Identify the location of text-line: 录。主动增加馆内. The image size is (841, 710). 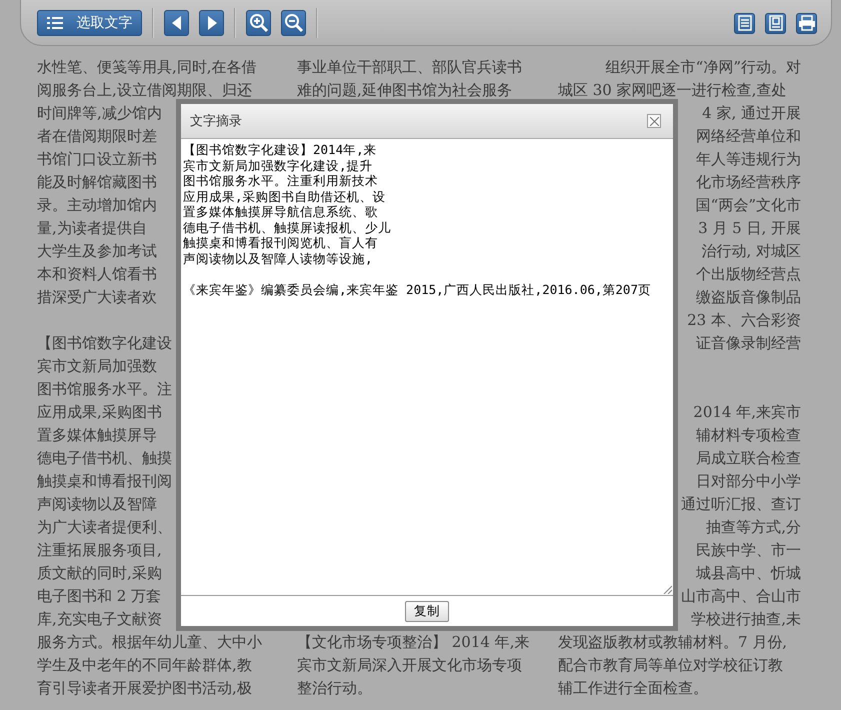
(97, 205).